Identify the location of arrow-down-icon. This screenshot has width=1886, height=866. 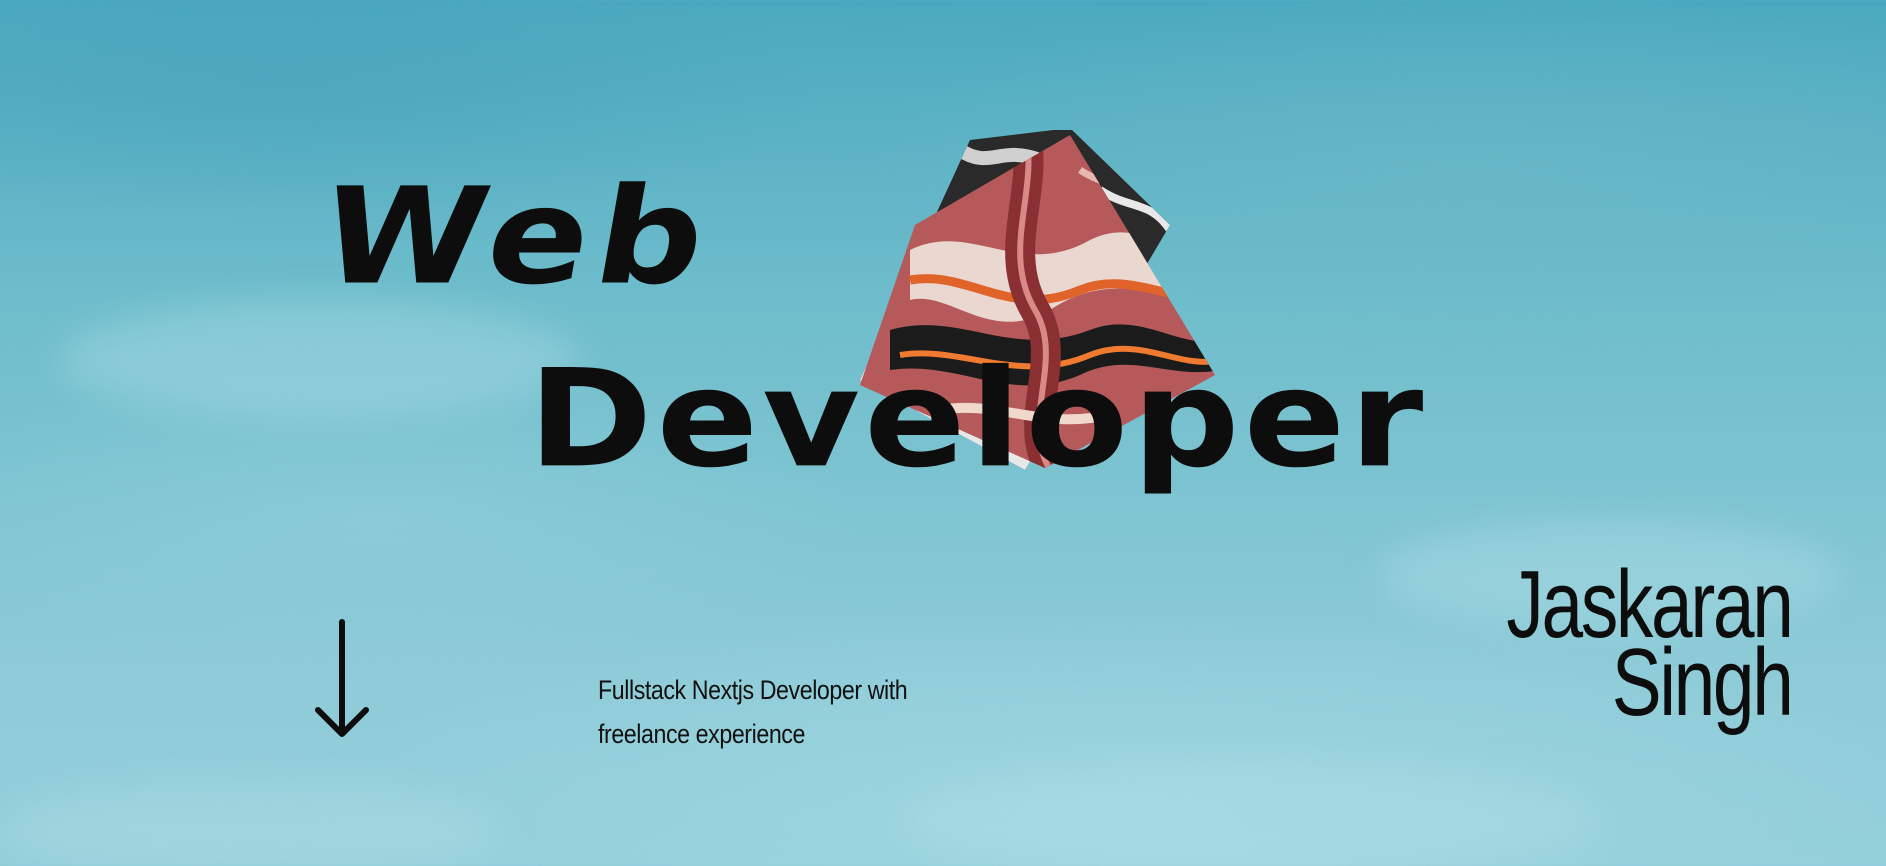
(342, 680).